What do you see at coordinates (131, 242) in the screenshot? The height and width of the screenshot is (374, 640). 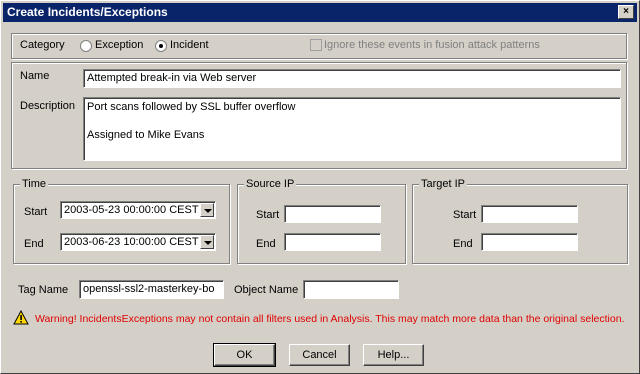 I see `time-end-value: 2003-06-23 10:00:00 CEST` at bounding box center [131, 242].